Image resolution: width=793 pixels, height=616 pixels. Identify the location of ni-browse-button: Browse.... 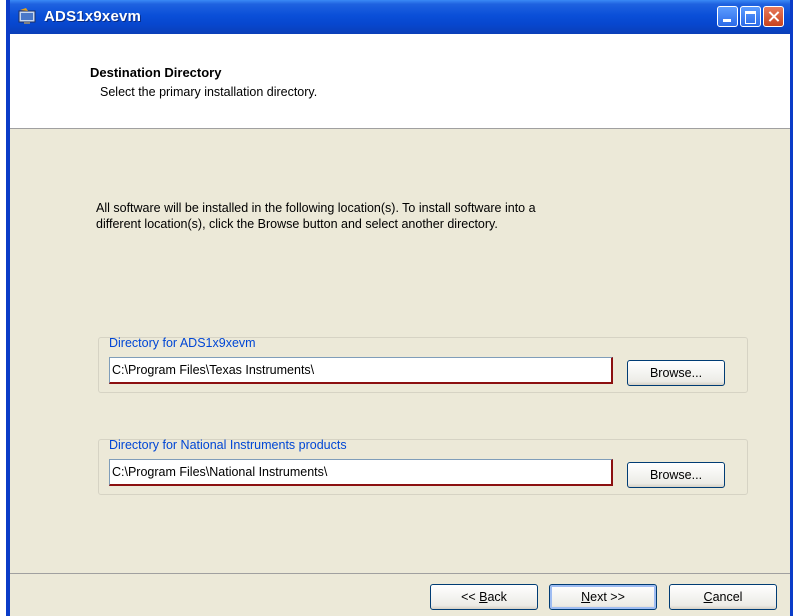
(676, 475).